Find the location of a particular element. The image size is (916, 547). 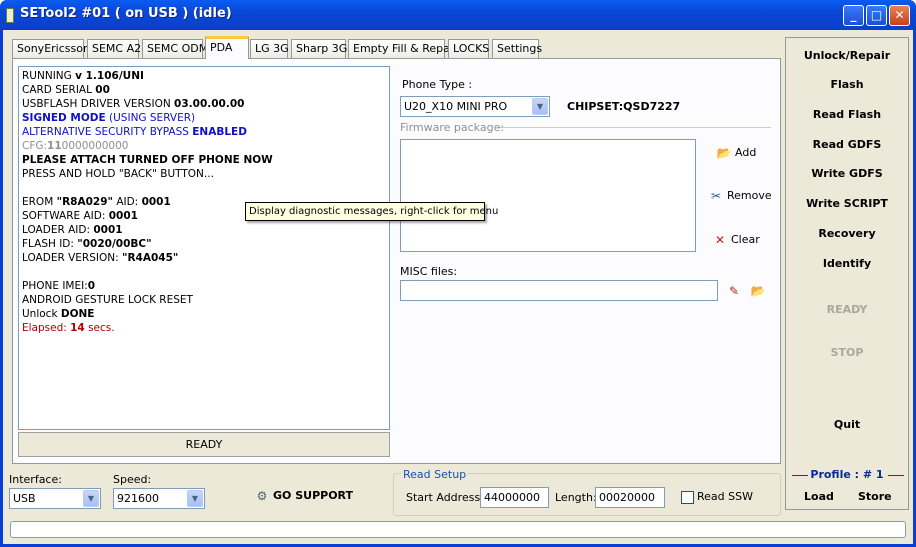

red-x-icon: ✕ is located at coordinates (720, 240).